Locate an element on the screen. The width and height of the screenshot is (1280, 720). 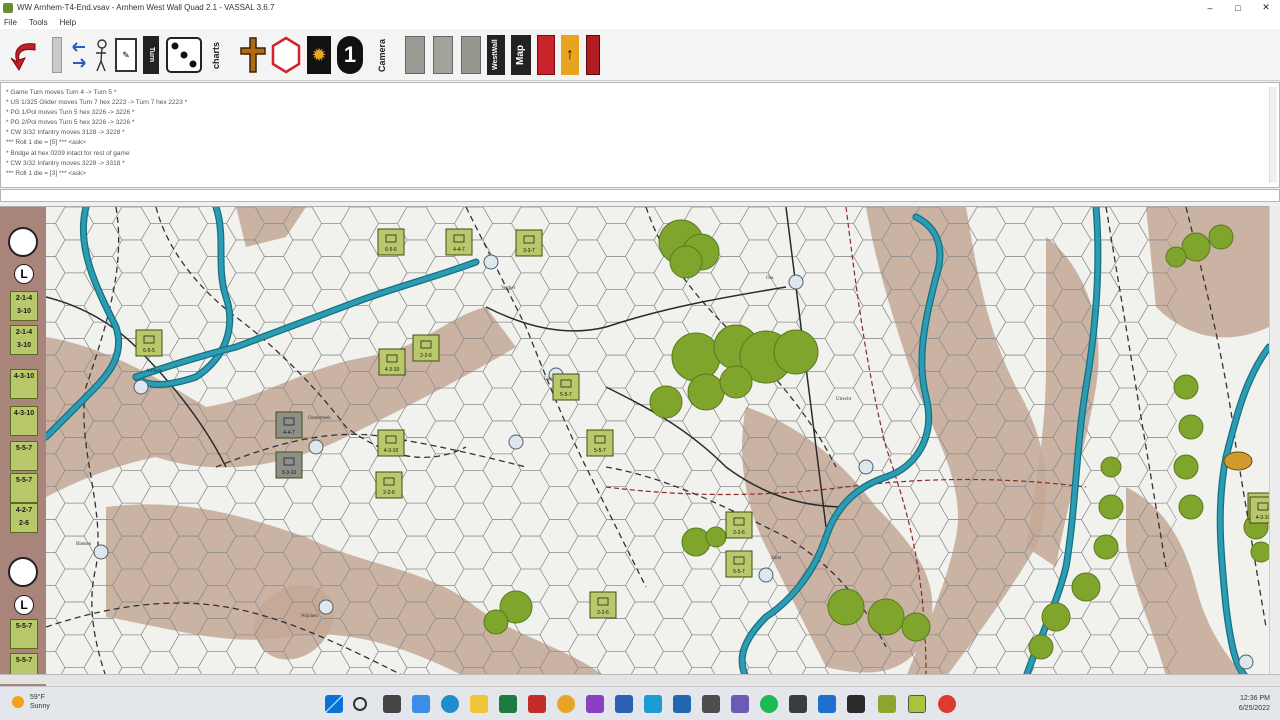
clock-date: 6/25/2022 is located at coordinates (1254, 708).